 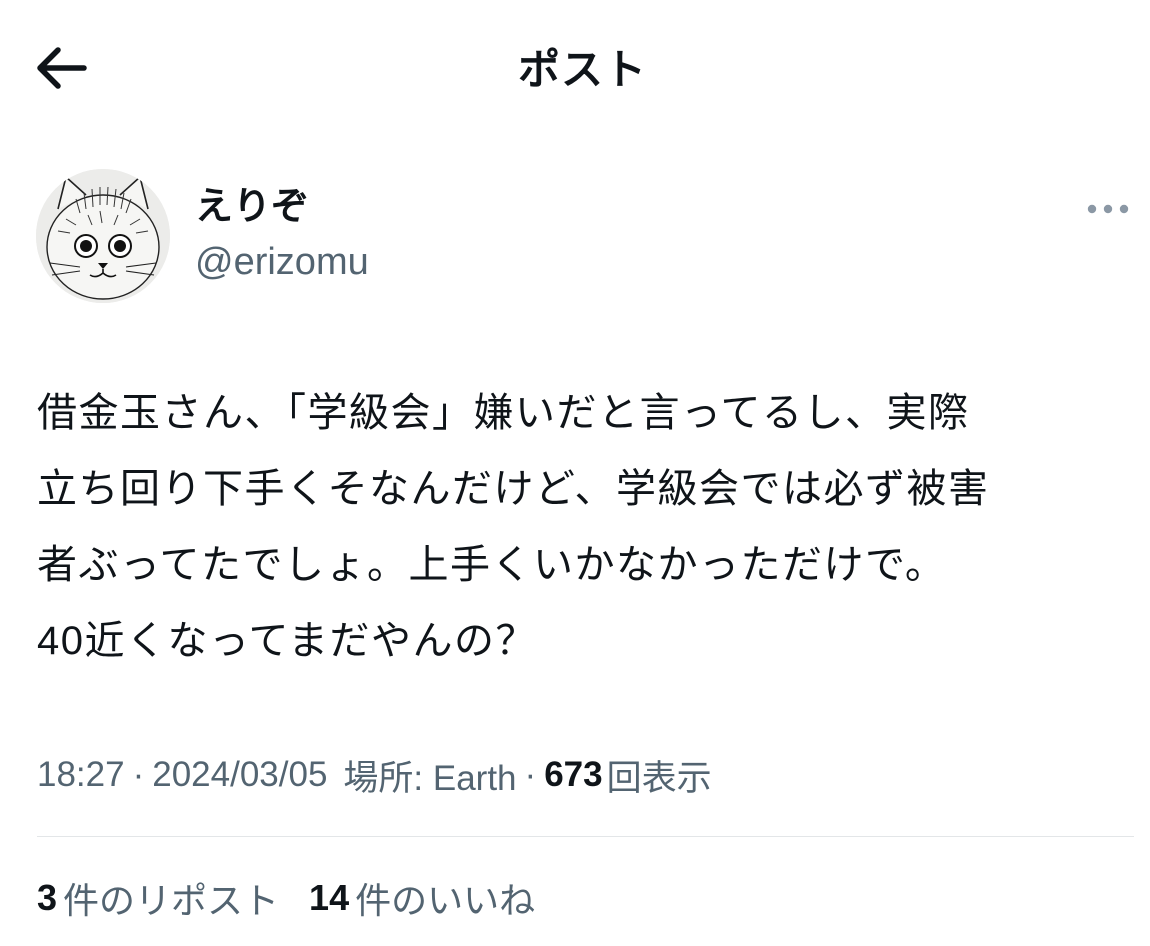 What do you see at coordinates (585, 836) in the screenshot?
I see `divider` at bounding box center [585, 836].